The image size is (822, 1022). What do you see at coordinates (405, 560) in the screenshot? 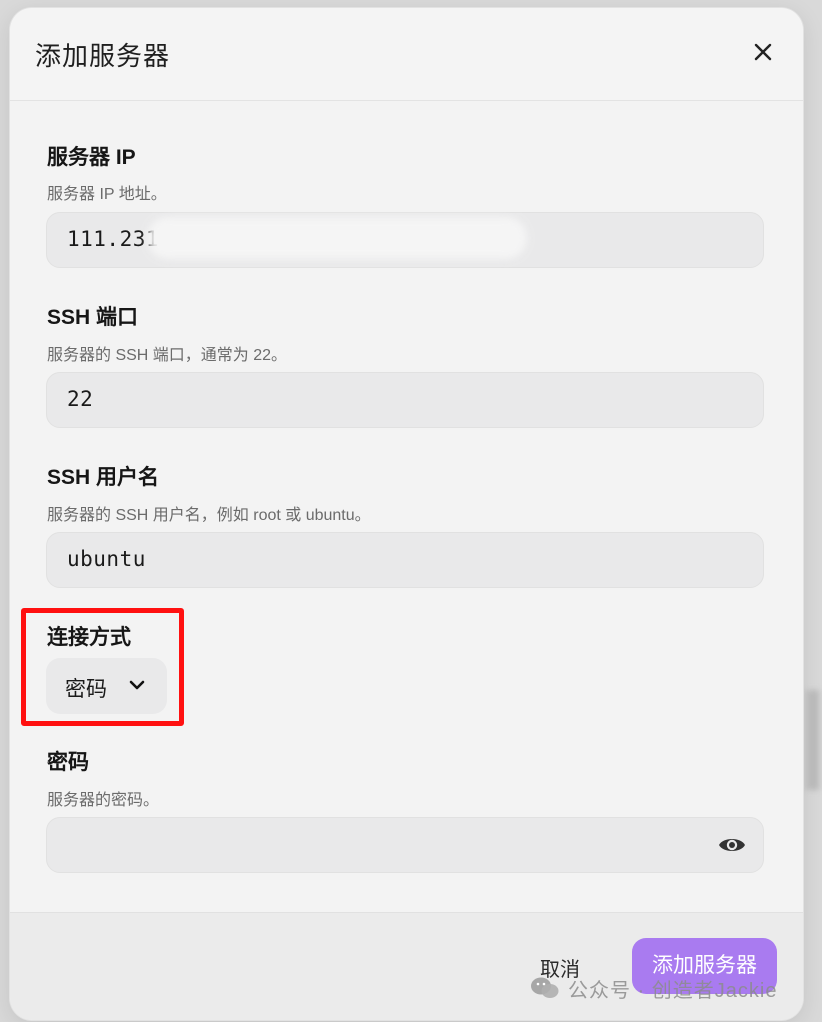
I see `ssh-username-input: ubuntu` at bounding box center [405, 560].